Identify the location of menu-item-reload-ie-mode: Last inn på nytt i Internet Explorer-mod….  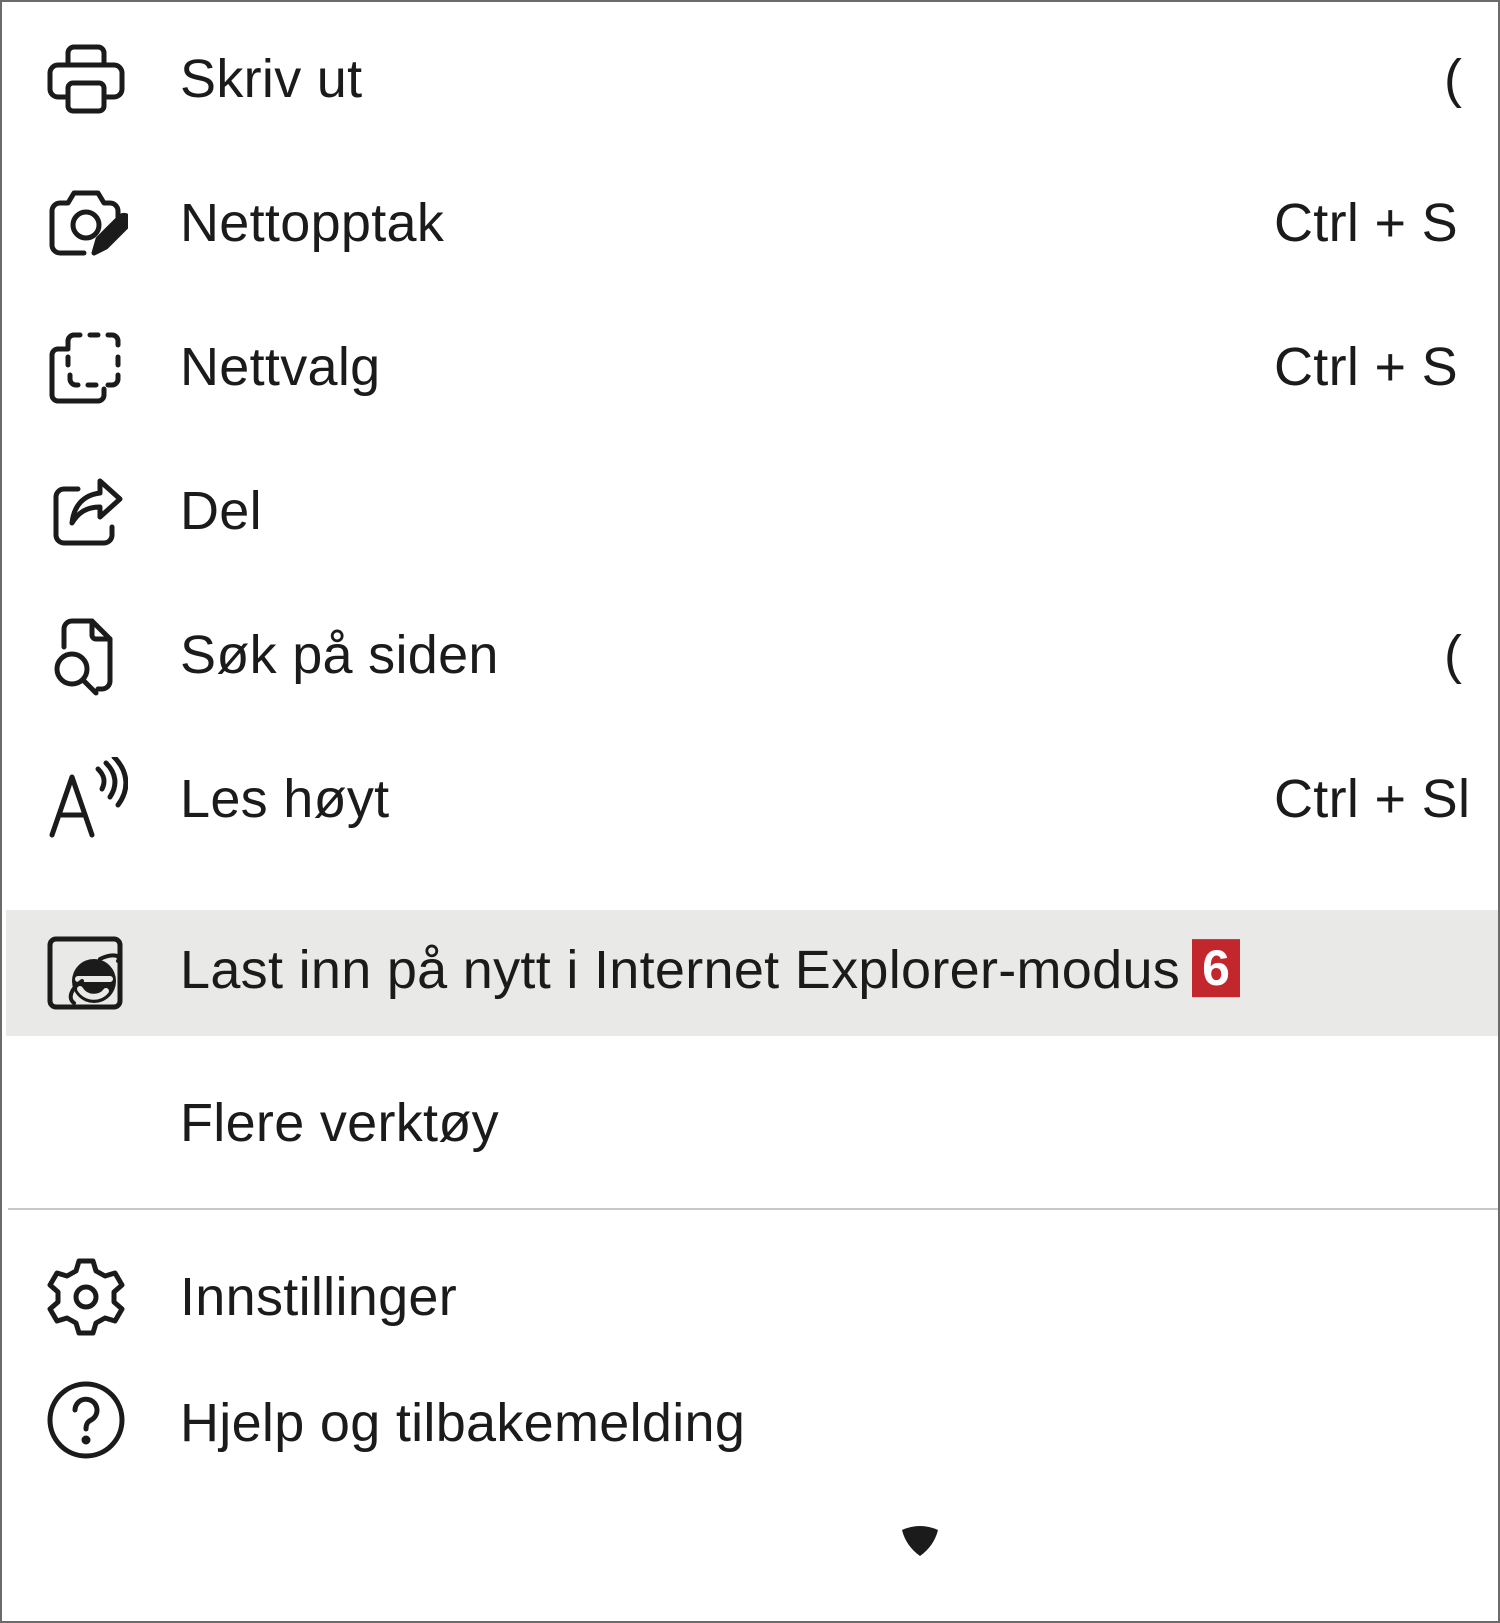
(752, 973).